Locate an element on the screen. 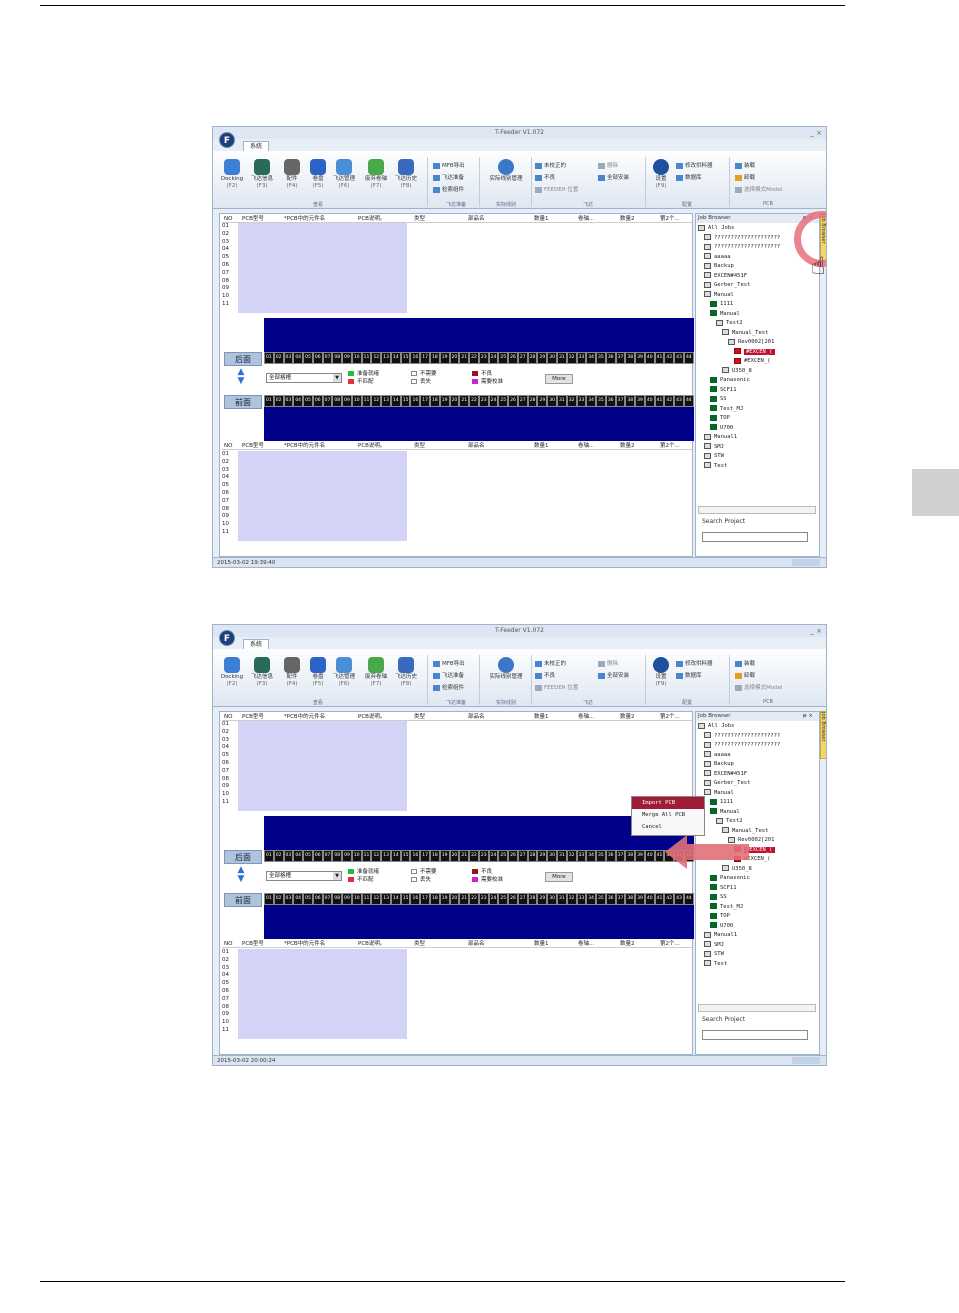 The height and width of the screenshot is (1313, 959). tree-node: 1111 is located at coordinates (757, 803).